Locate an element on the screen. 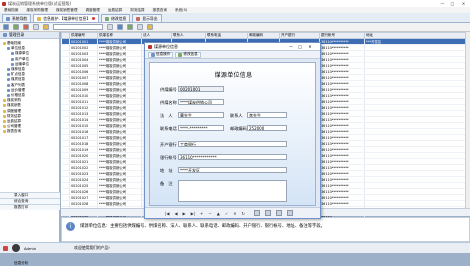 The height and width of the screenshot is (266, 470). dialog-minimize-button: — is located at coordinates (291, 47).